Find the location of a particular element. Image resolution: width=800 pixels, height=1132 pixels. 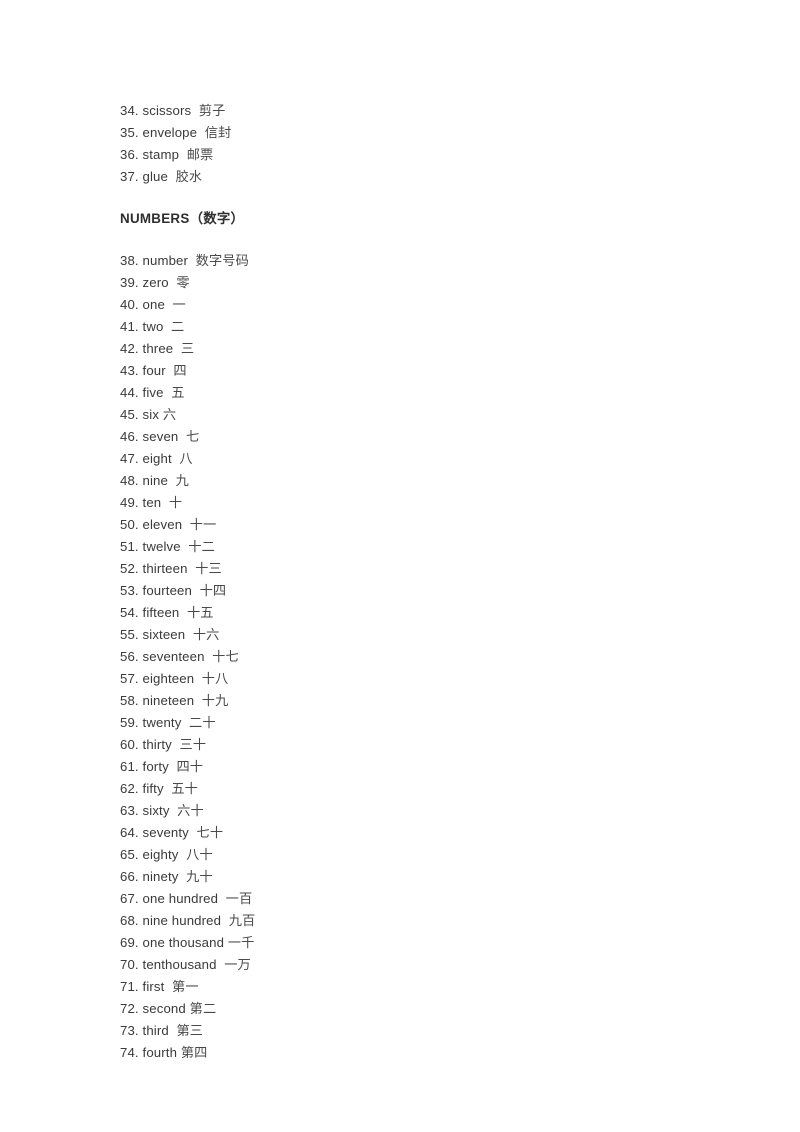

entry-number: 41. is located at coordinates (129, 326).